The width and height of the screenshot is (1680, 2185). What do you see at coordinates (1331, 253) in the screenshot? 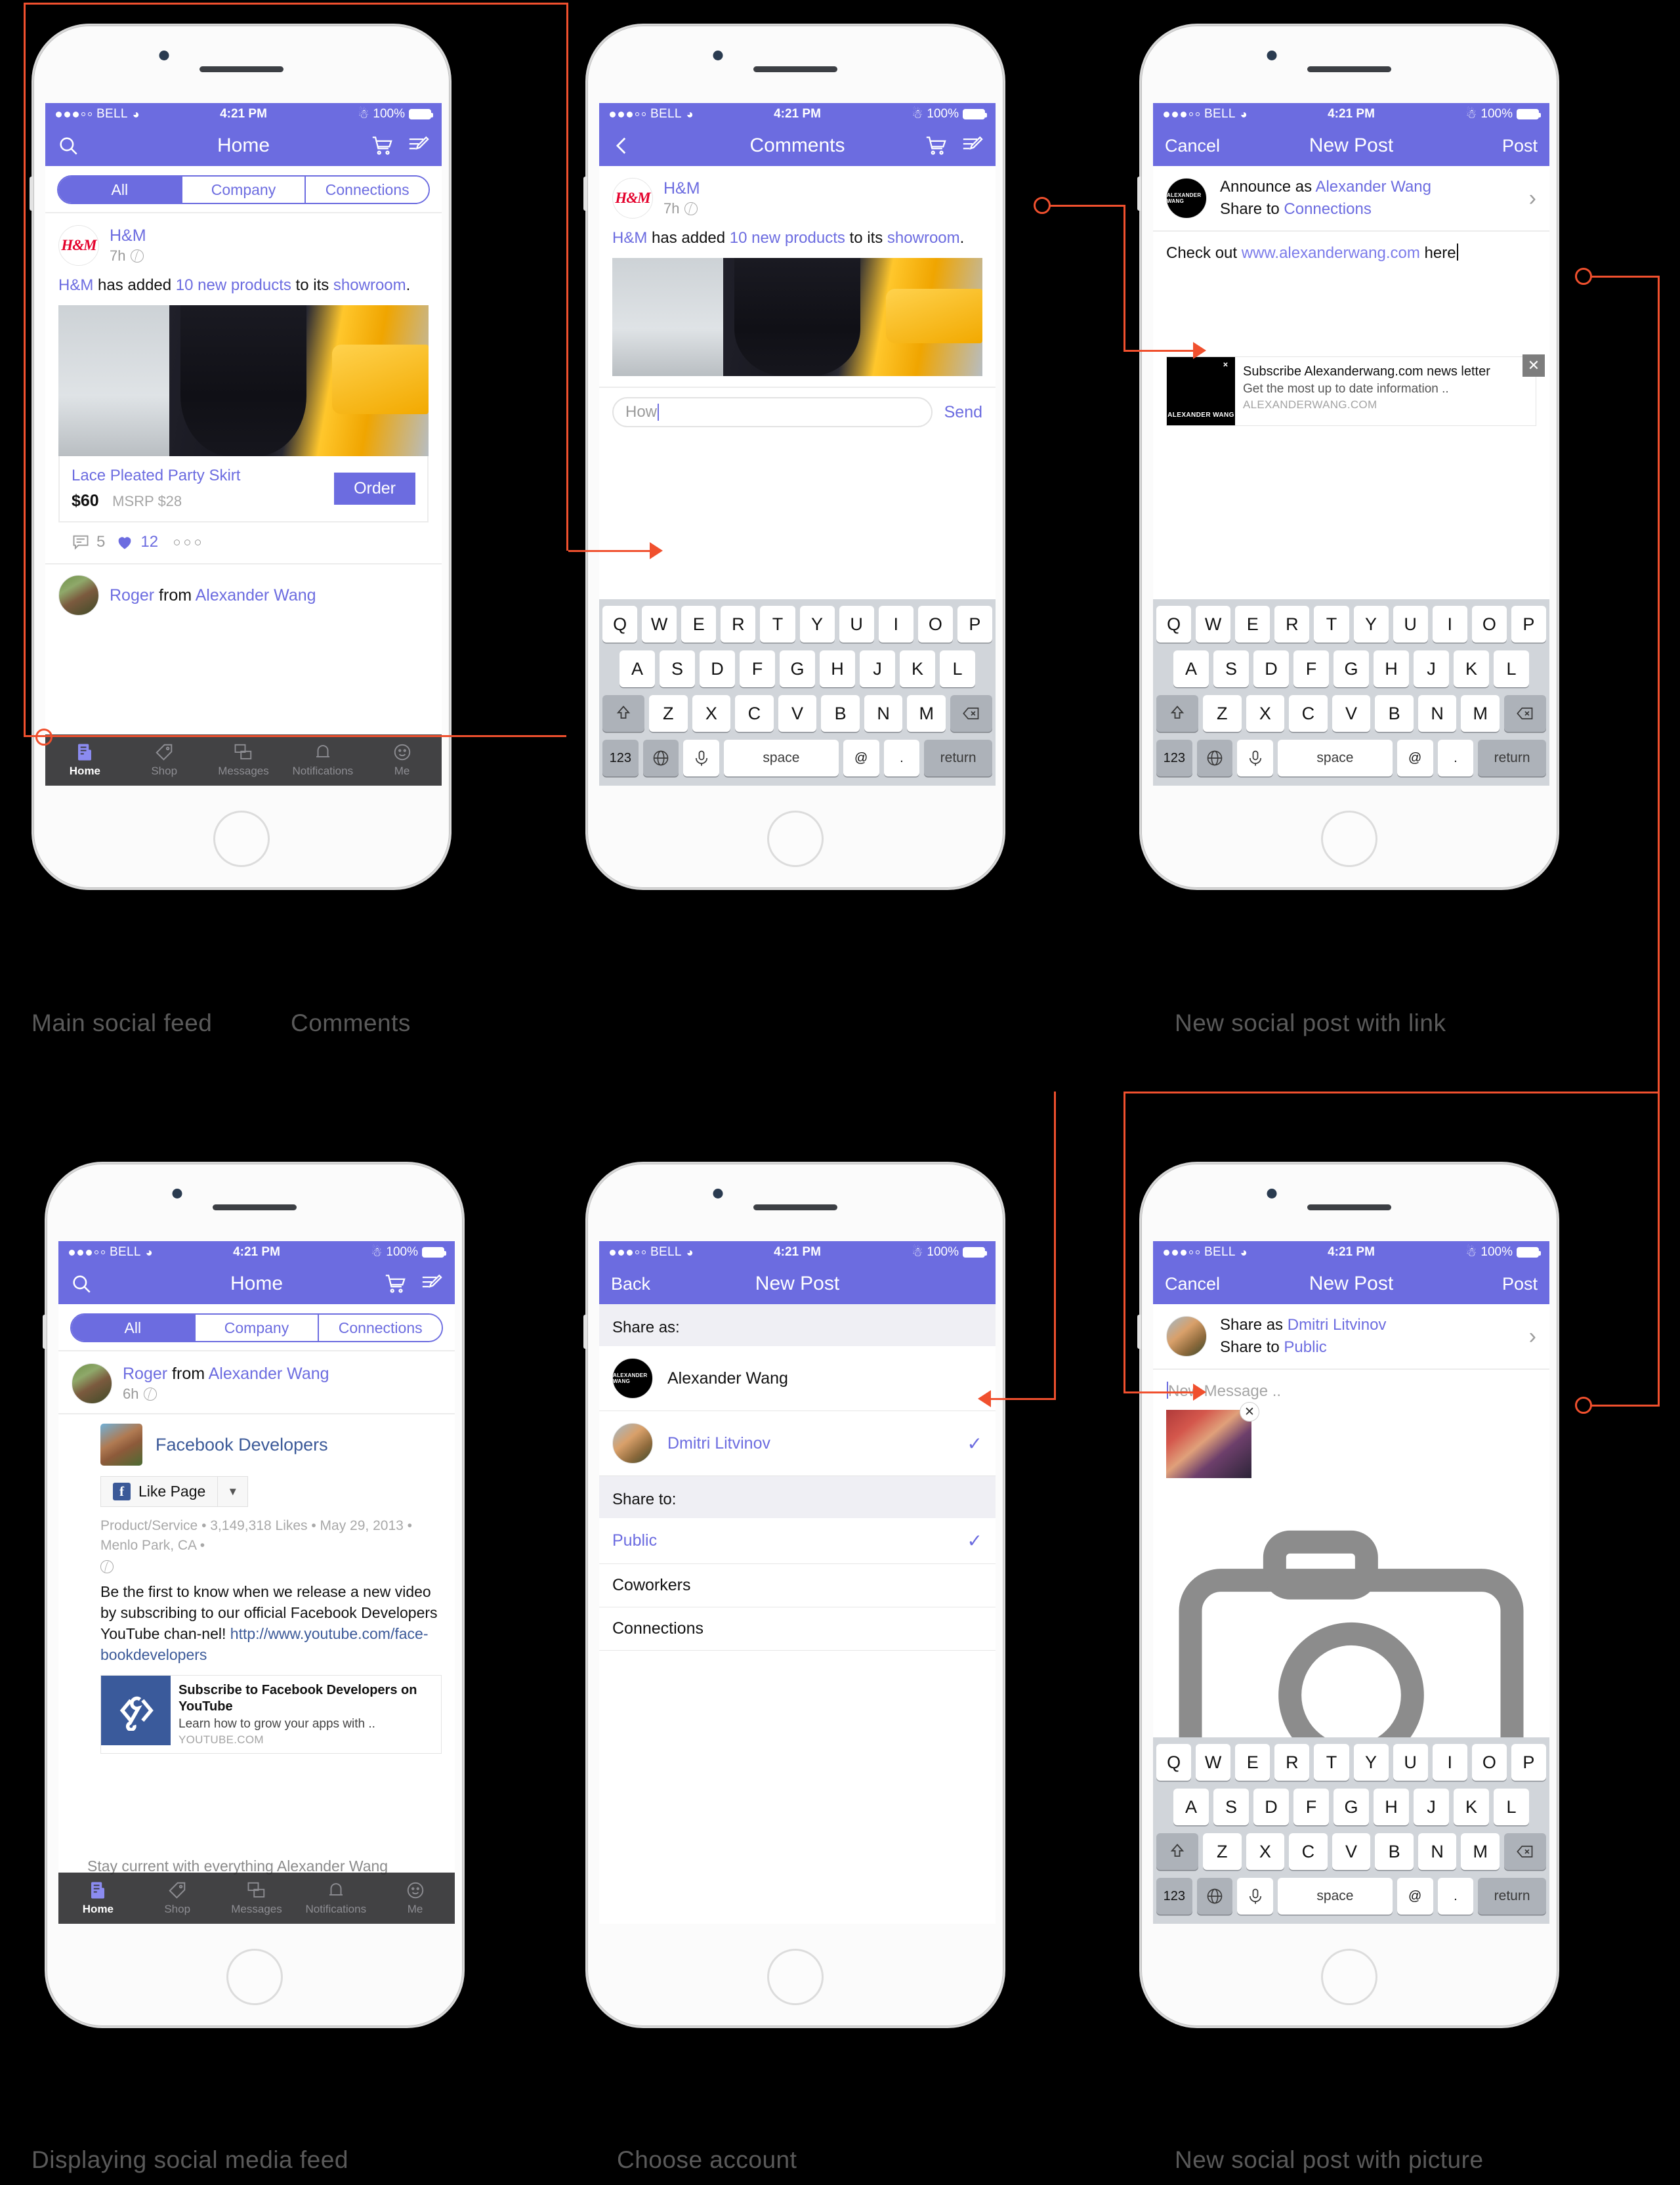
I see `post-url-link: www.alexanderwang.com` at bounding box center [1331, 253].